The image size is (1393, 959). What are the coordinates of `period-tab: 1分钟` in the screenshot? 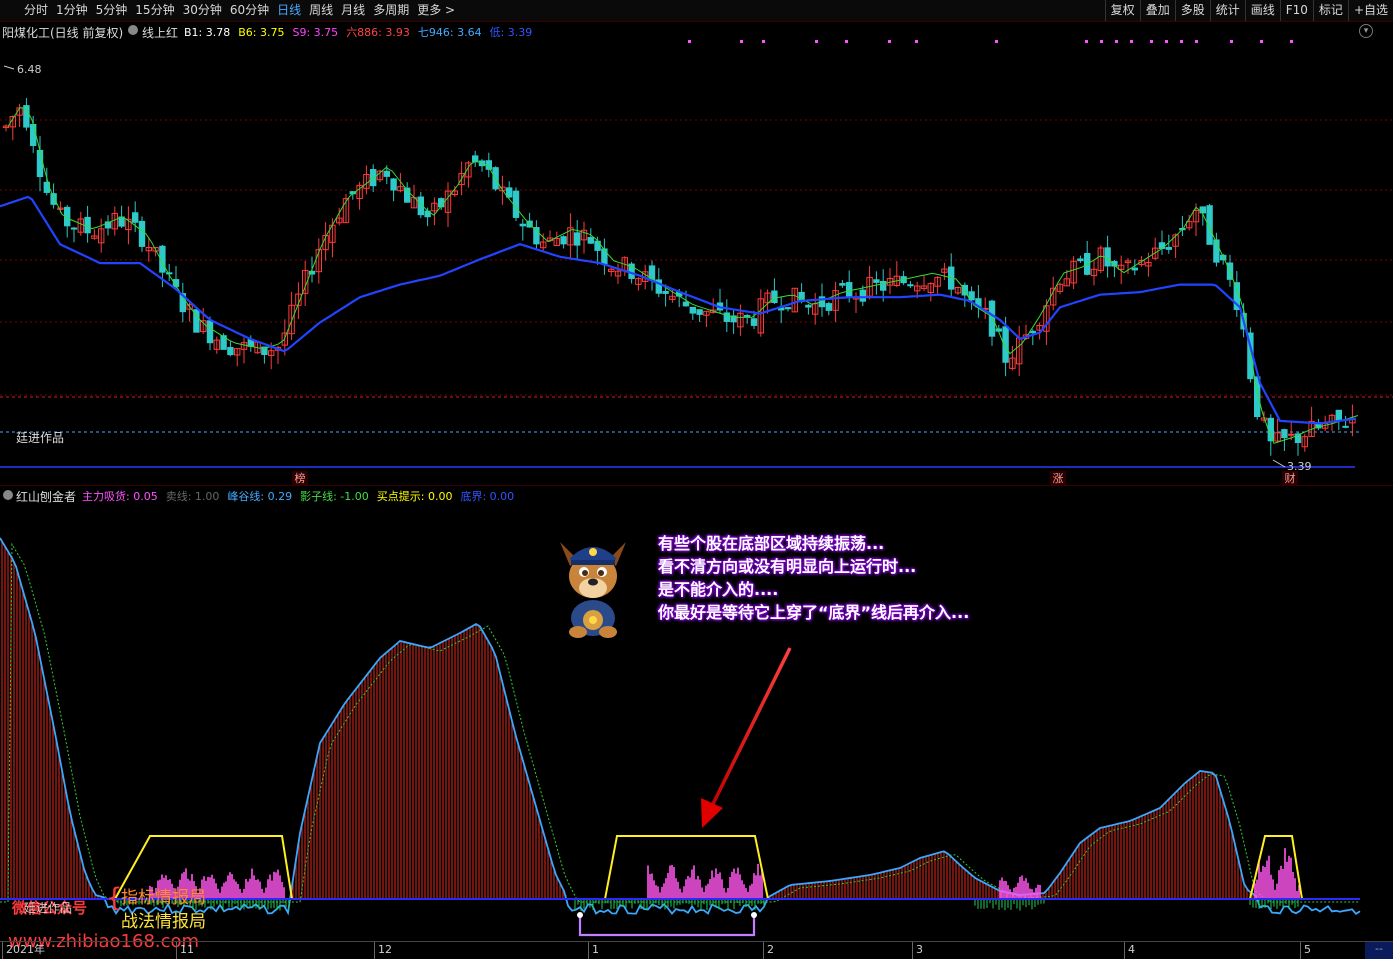 It's located at (72, 10).